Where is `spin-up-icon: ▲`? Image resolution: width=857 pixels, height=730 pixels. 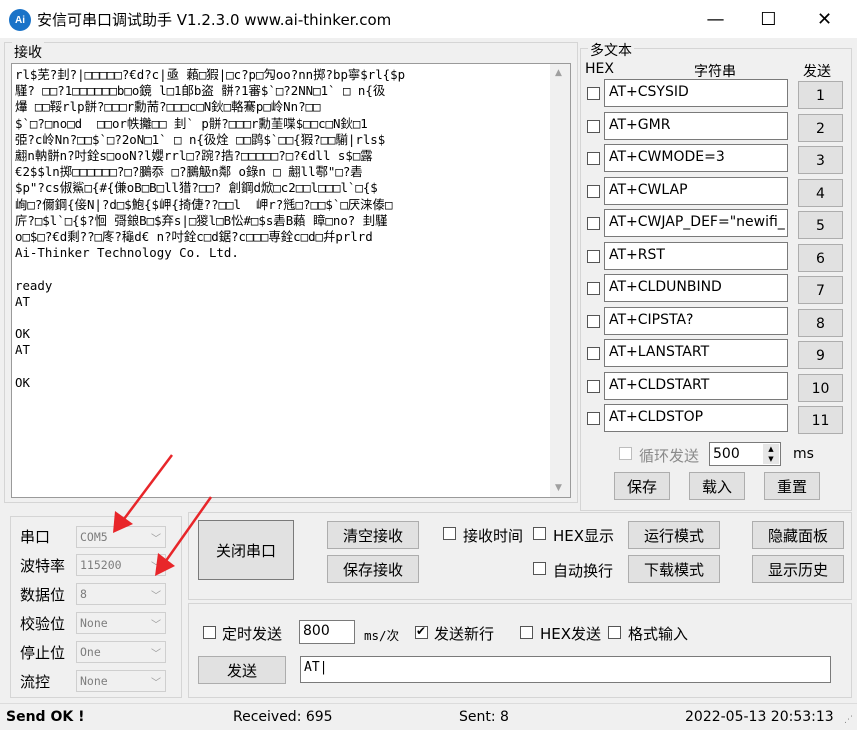 spin-up-icon: ▲ is located at coordinates (771, 449).